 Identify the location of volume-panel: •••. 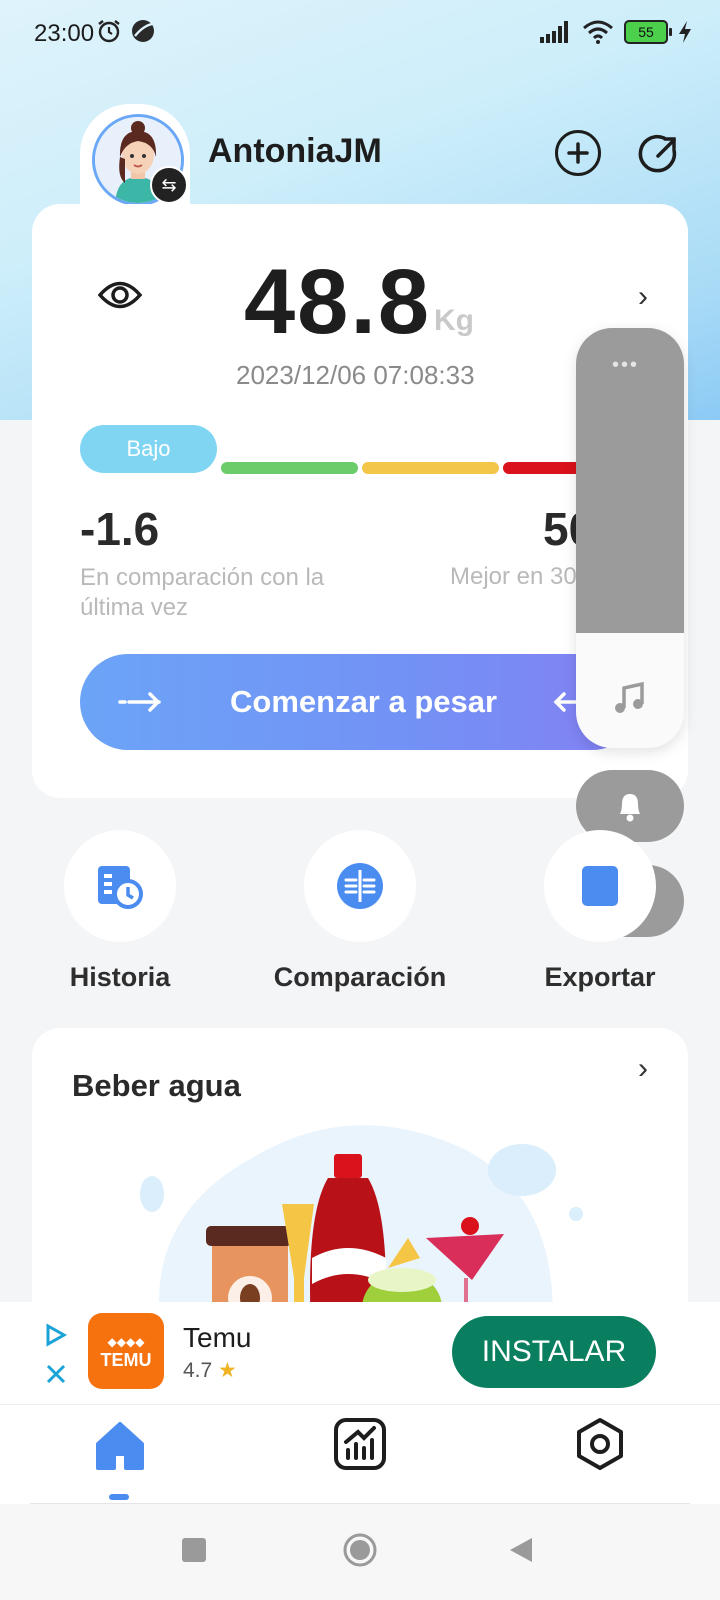
(630, 538).